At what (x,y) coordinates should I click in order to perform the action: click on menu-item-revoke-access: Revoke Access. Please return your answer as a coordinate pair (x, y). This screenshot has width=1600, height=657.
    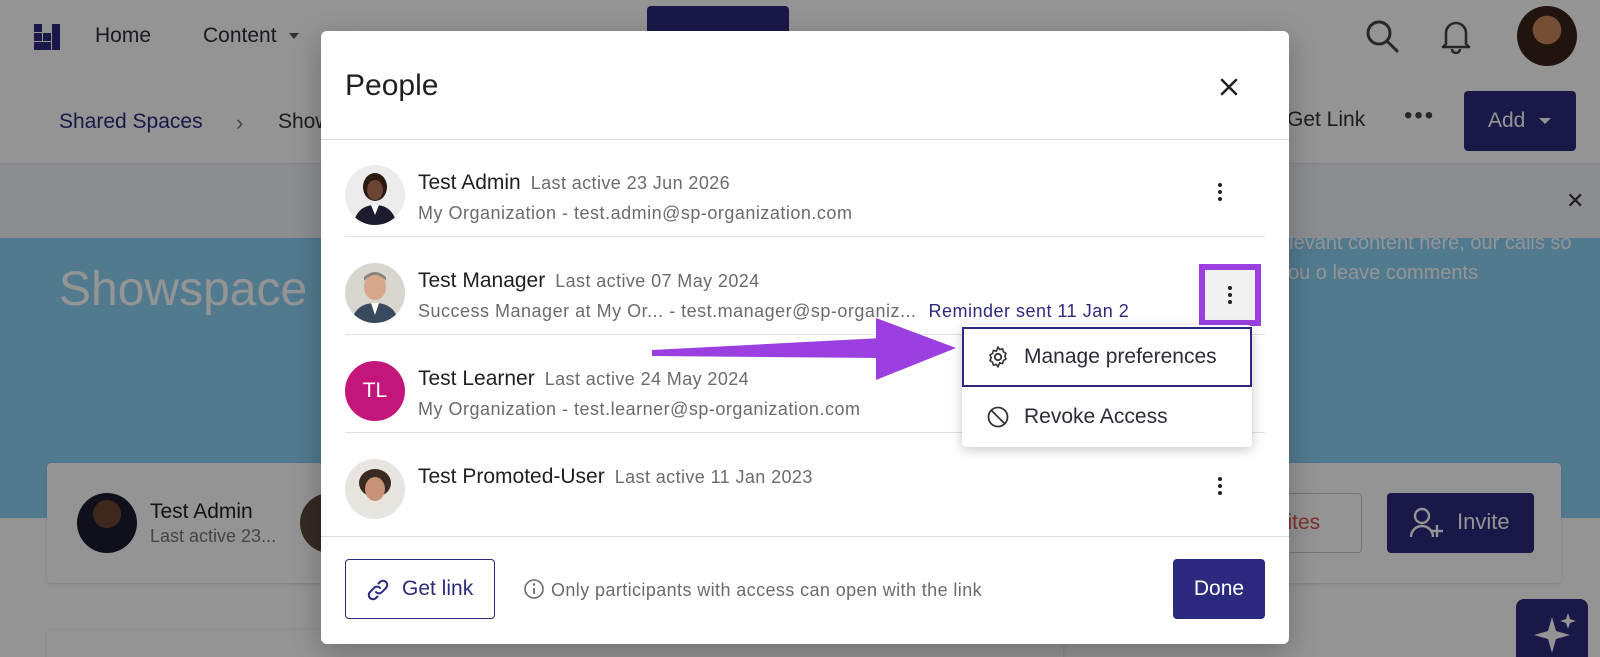
    Looking at the image, I should click on (1107, 417).